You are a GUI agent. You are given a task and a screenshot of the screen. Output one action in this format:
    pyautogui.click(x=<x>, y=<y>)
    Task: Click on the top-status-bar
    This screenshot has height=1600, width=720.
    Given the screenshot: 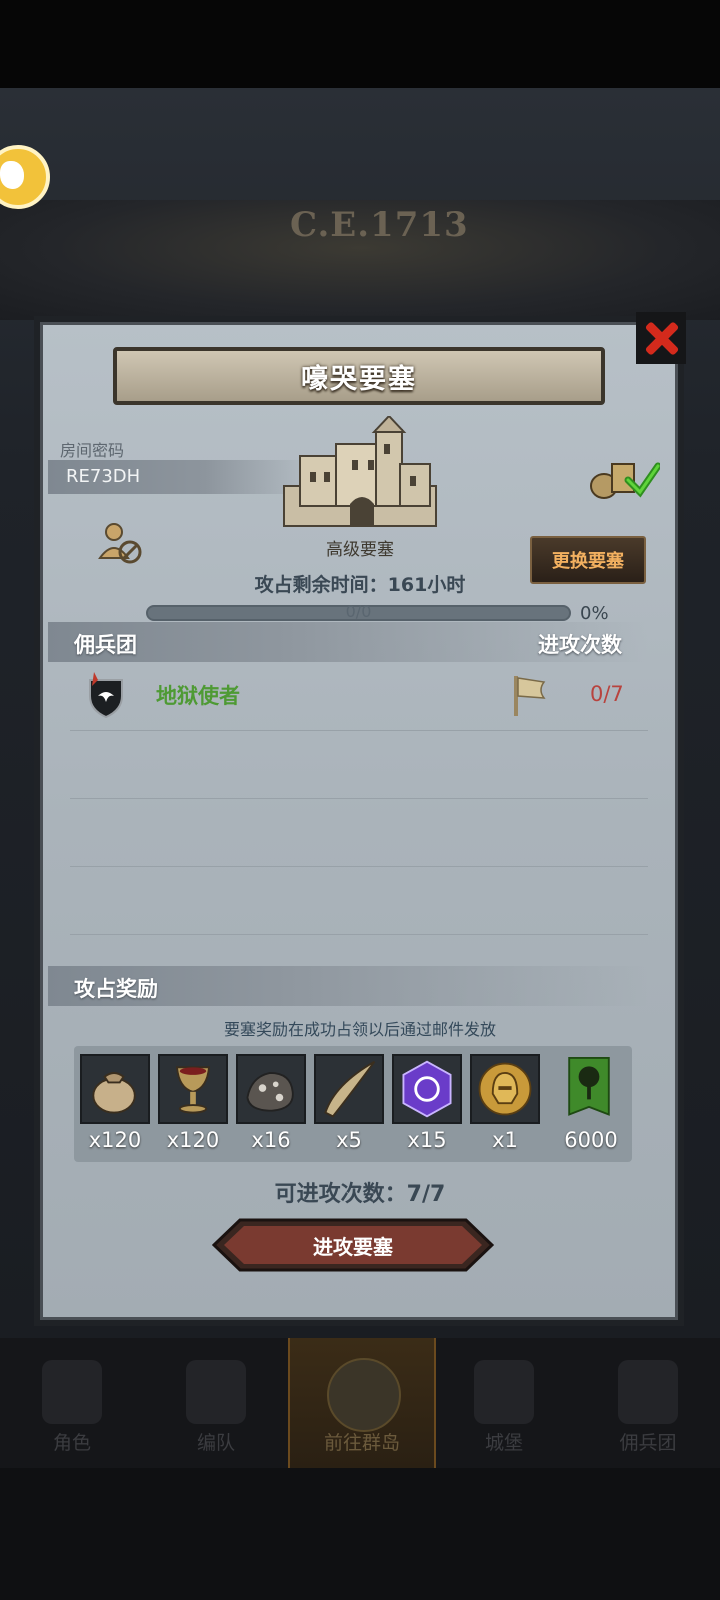 What is the action you would take?
    pyautogui.click(x=360, y=44)
    